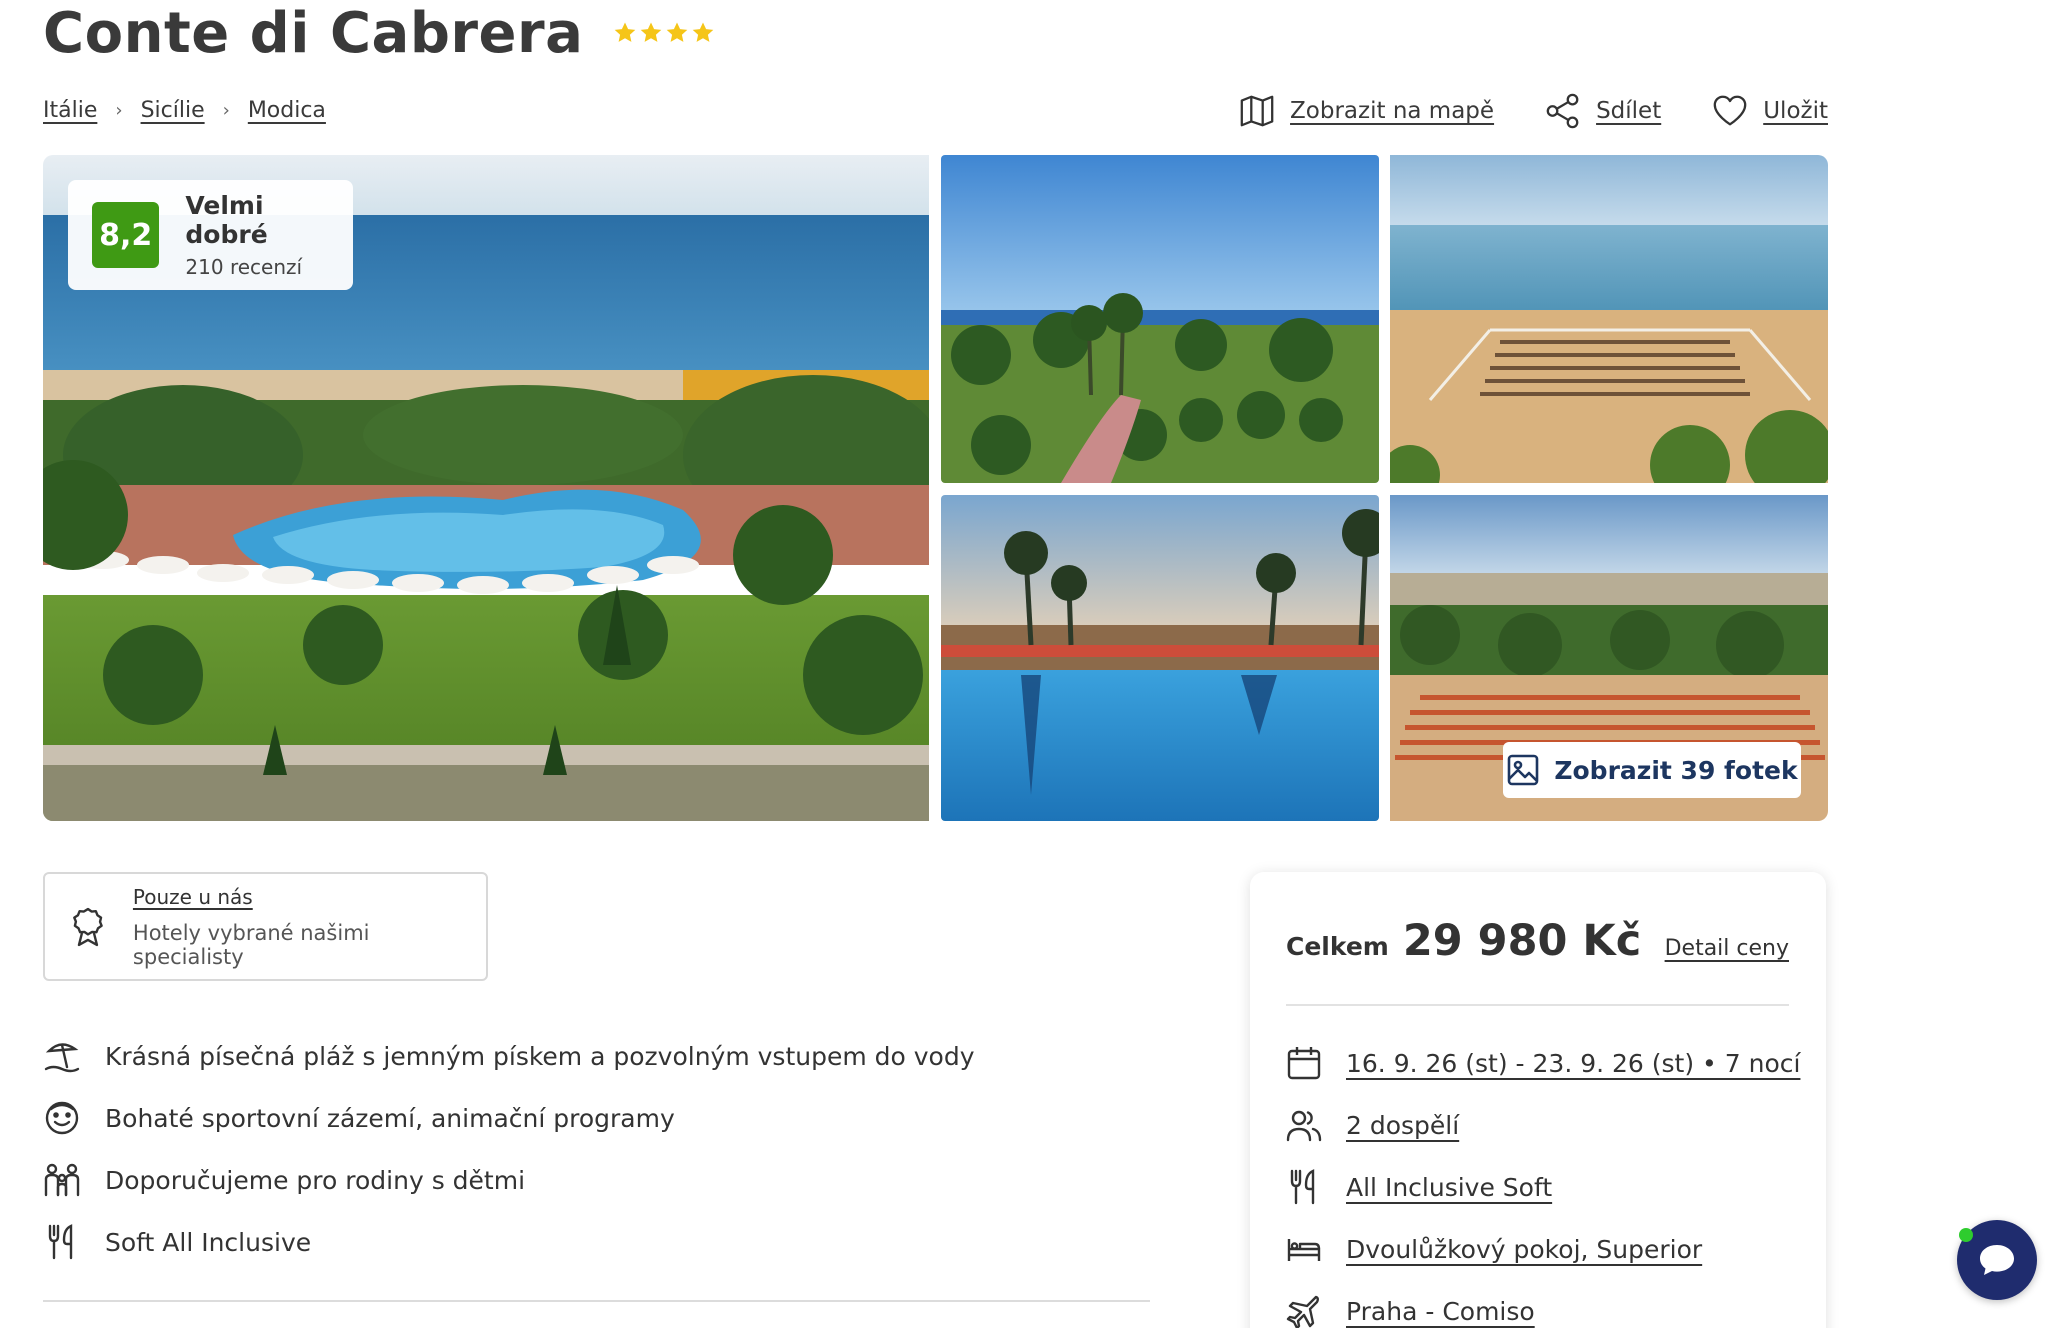  Describe the element at coordinates (1727, 948) in the screenshot. I see `price-detail-link: Detail ceny` at that location.